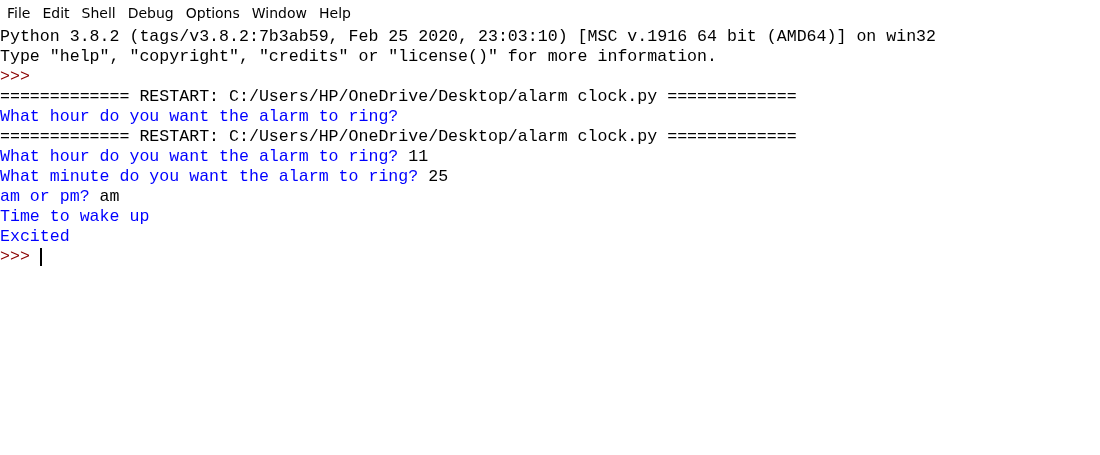 This screenshot has width=1100, height=455. I want to click on menu-item: Window, so click(279, 12).